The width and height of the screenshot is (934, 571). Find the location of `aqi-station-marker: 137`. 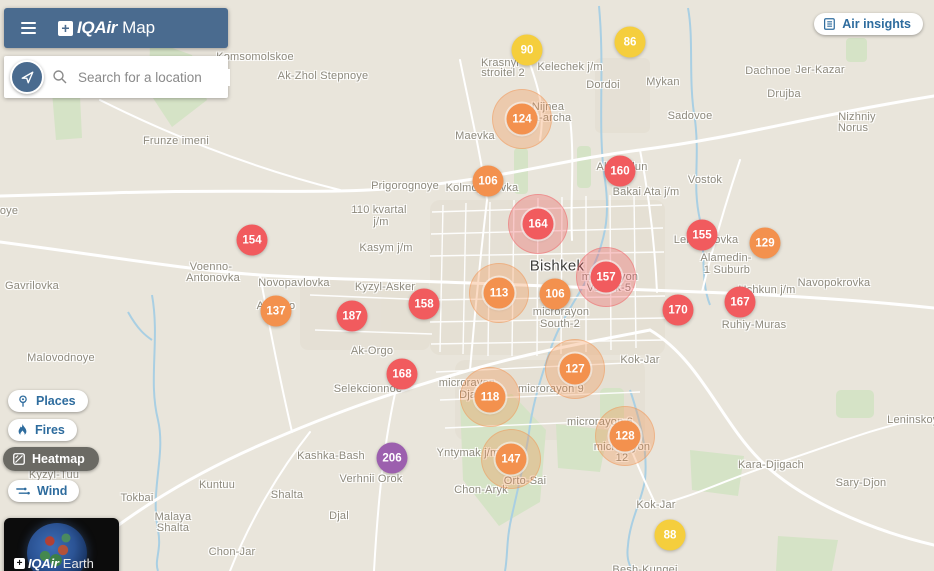

aqi-station-marker: 137 is located at coordinates (276, 311).